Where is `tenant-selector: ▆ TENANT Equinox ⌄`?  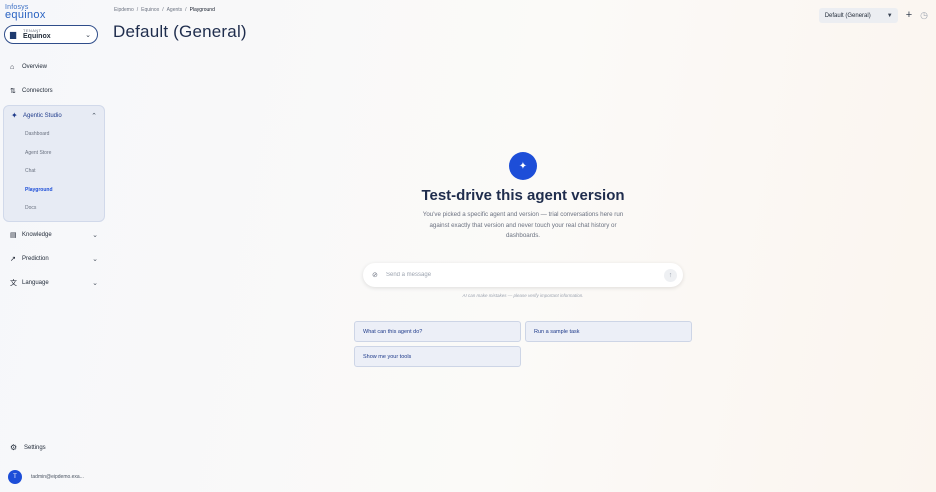
tenant-selector: ▆ TENANT Equinox ⌄ is located at coordinates (51, 34).